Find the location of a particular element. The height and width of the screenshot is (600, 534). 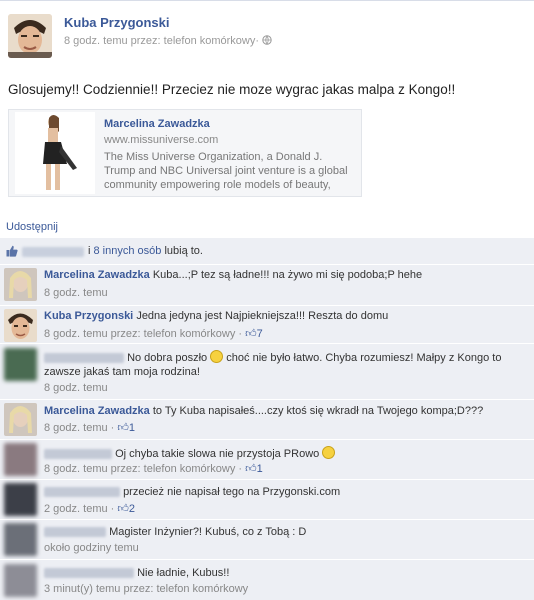

comment-timestamp: 2 godz. temu · is located at coordinates (79, 509).